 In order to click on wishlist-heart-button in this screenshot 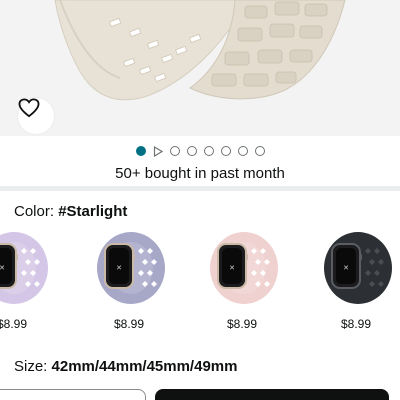, I will do `click(36, 116)`.